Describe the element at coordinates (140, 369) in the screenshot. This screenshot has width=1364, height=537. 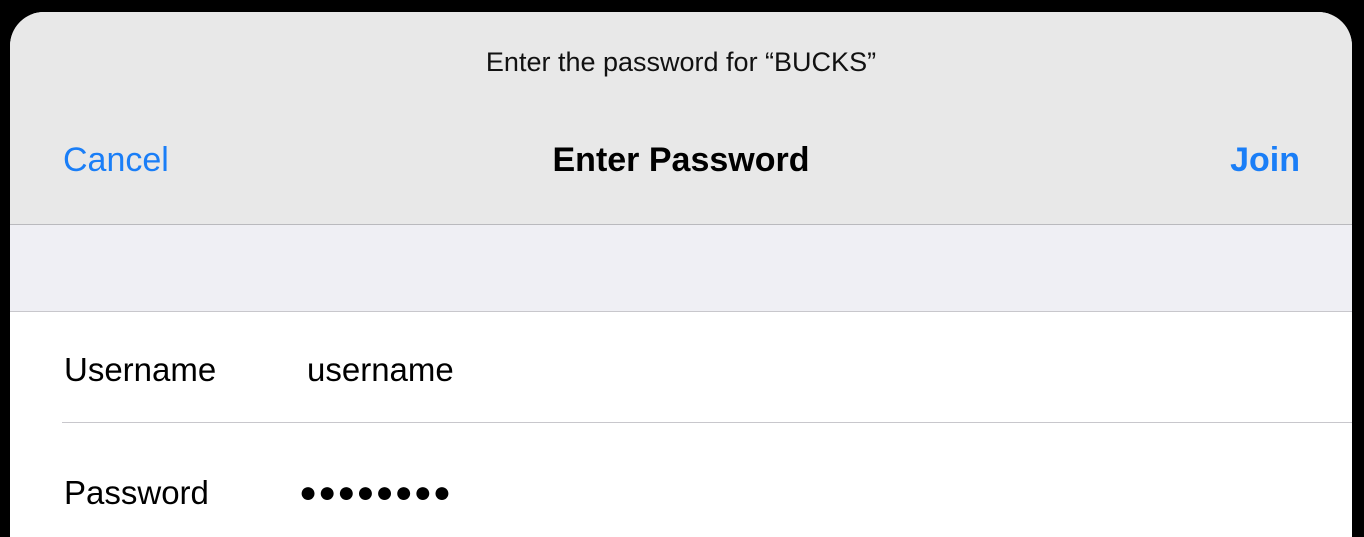
I see `username-label: Username` at that location.